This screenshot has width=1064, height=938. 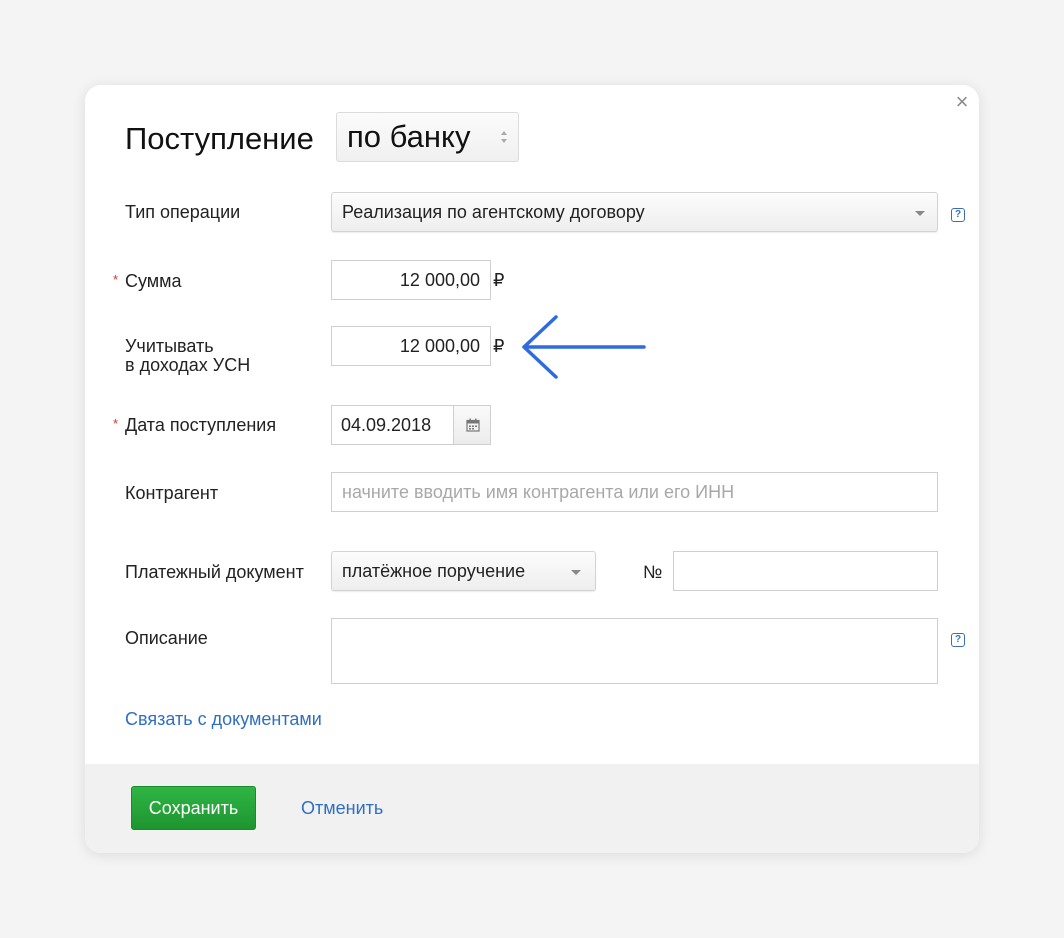 What do you see at coordinates (342, 808) in the screenshot?
I see `cancel-link: Отменить` at bounding box center [342, 808].